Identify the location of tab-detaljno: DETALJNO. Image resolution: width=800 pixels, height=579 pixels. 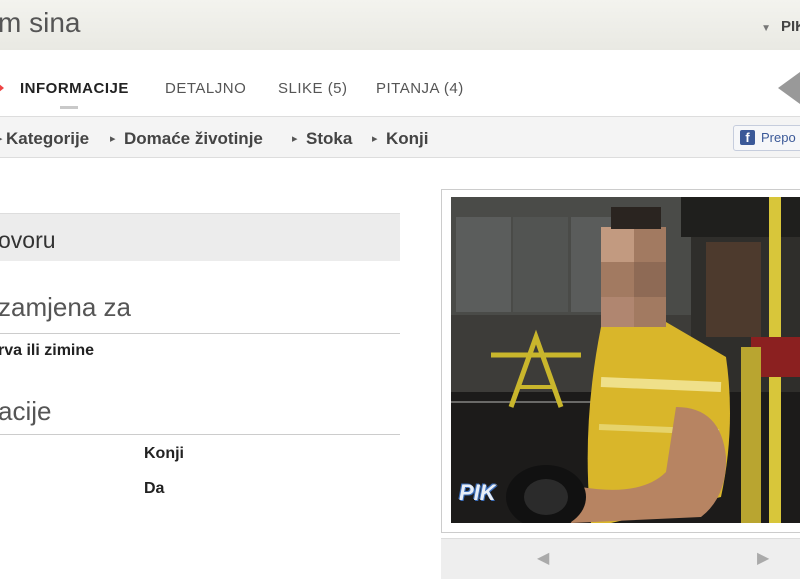
(205, 88).